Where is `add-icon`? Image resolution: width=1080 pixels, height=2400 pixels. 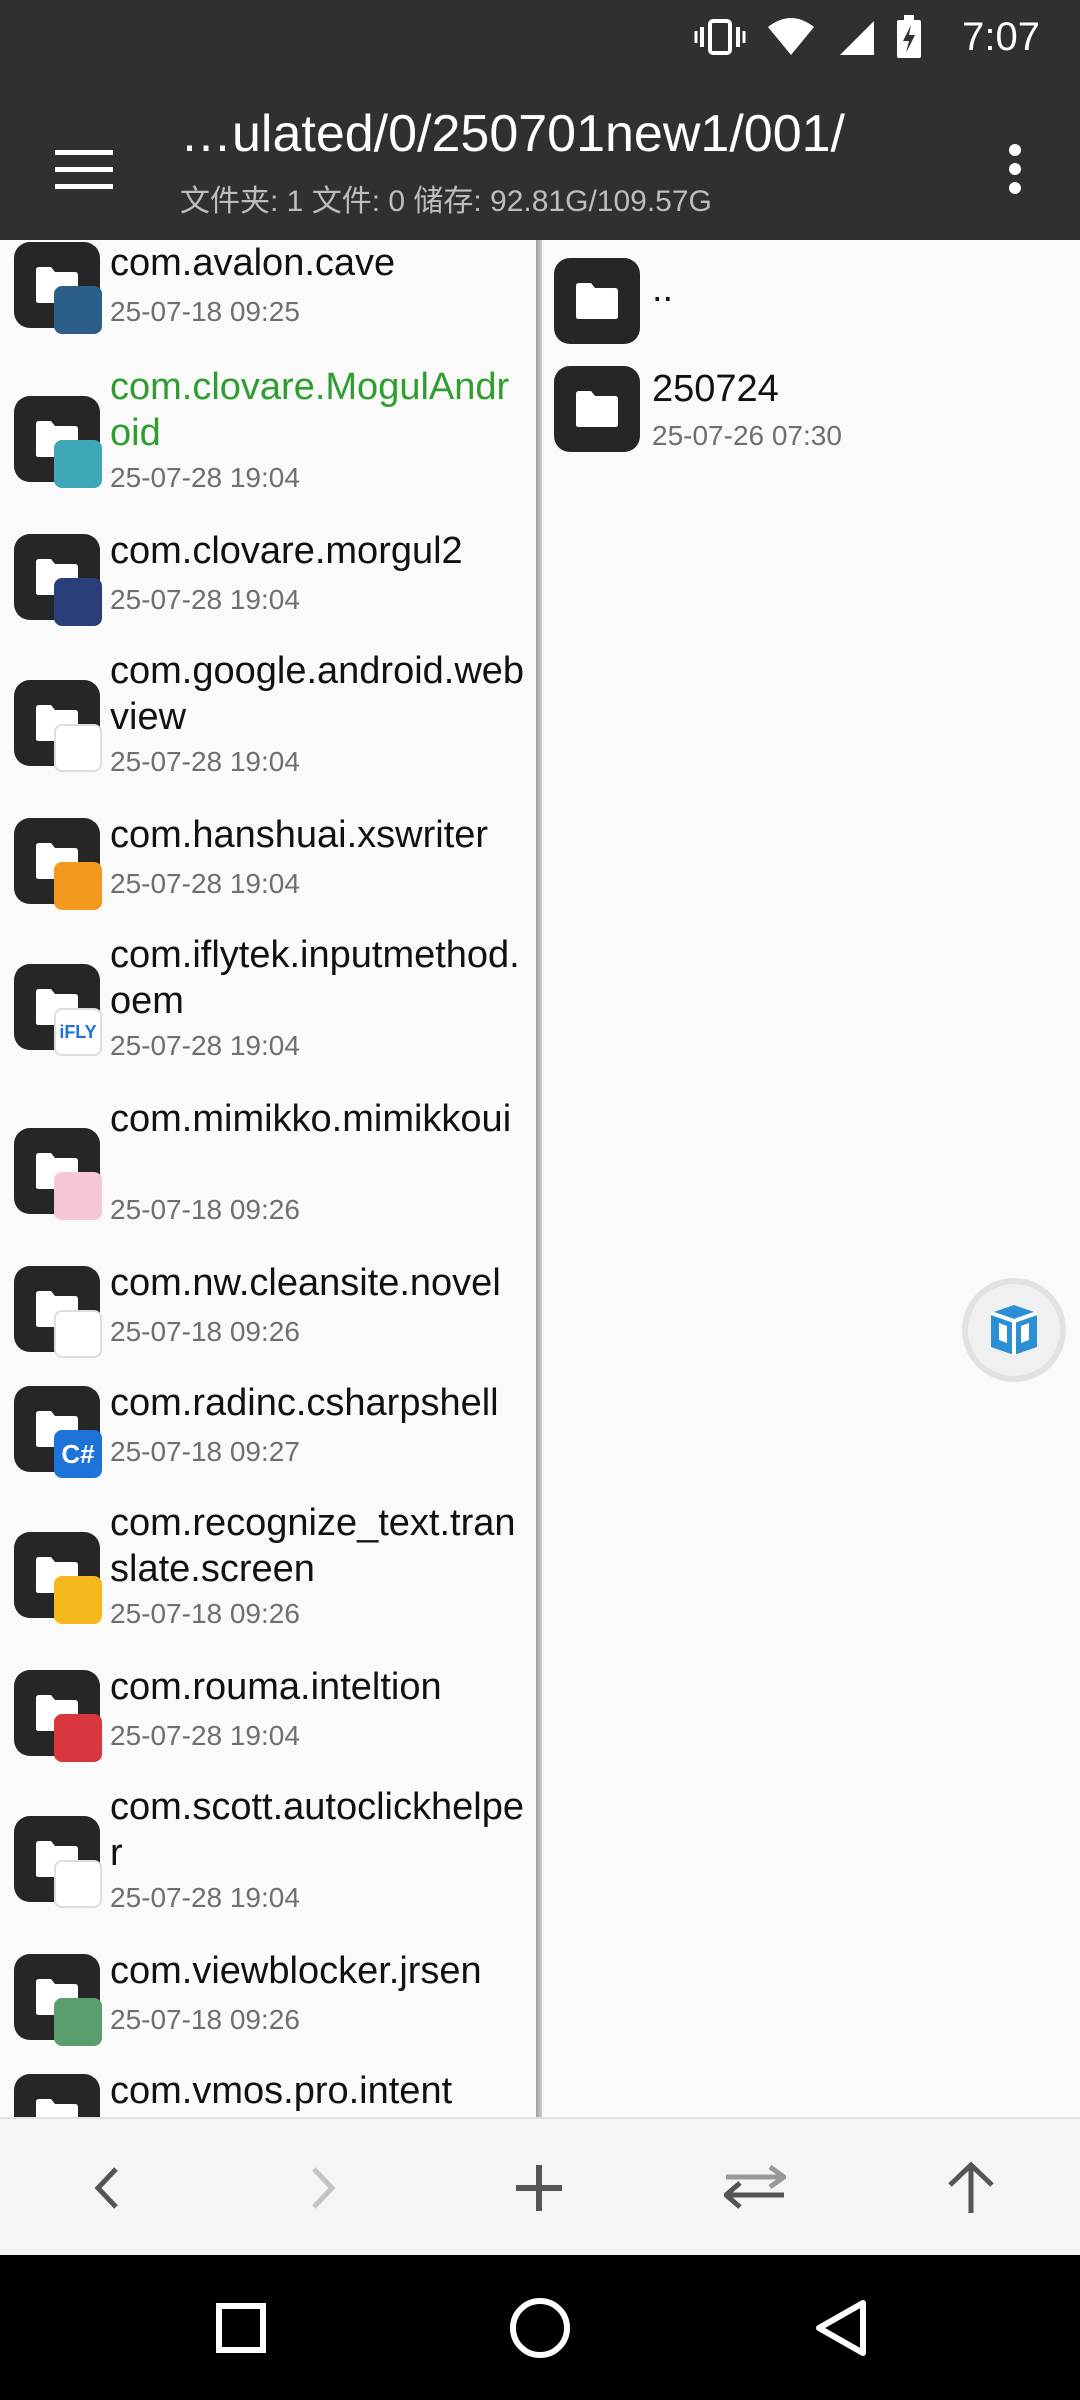
add-icon is located at coordinates (539, 2188).